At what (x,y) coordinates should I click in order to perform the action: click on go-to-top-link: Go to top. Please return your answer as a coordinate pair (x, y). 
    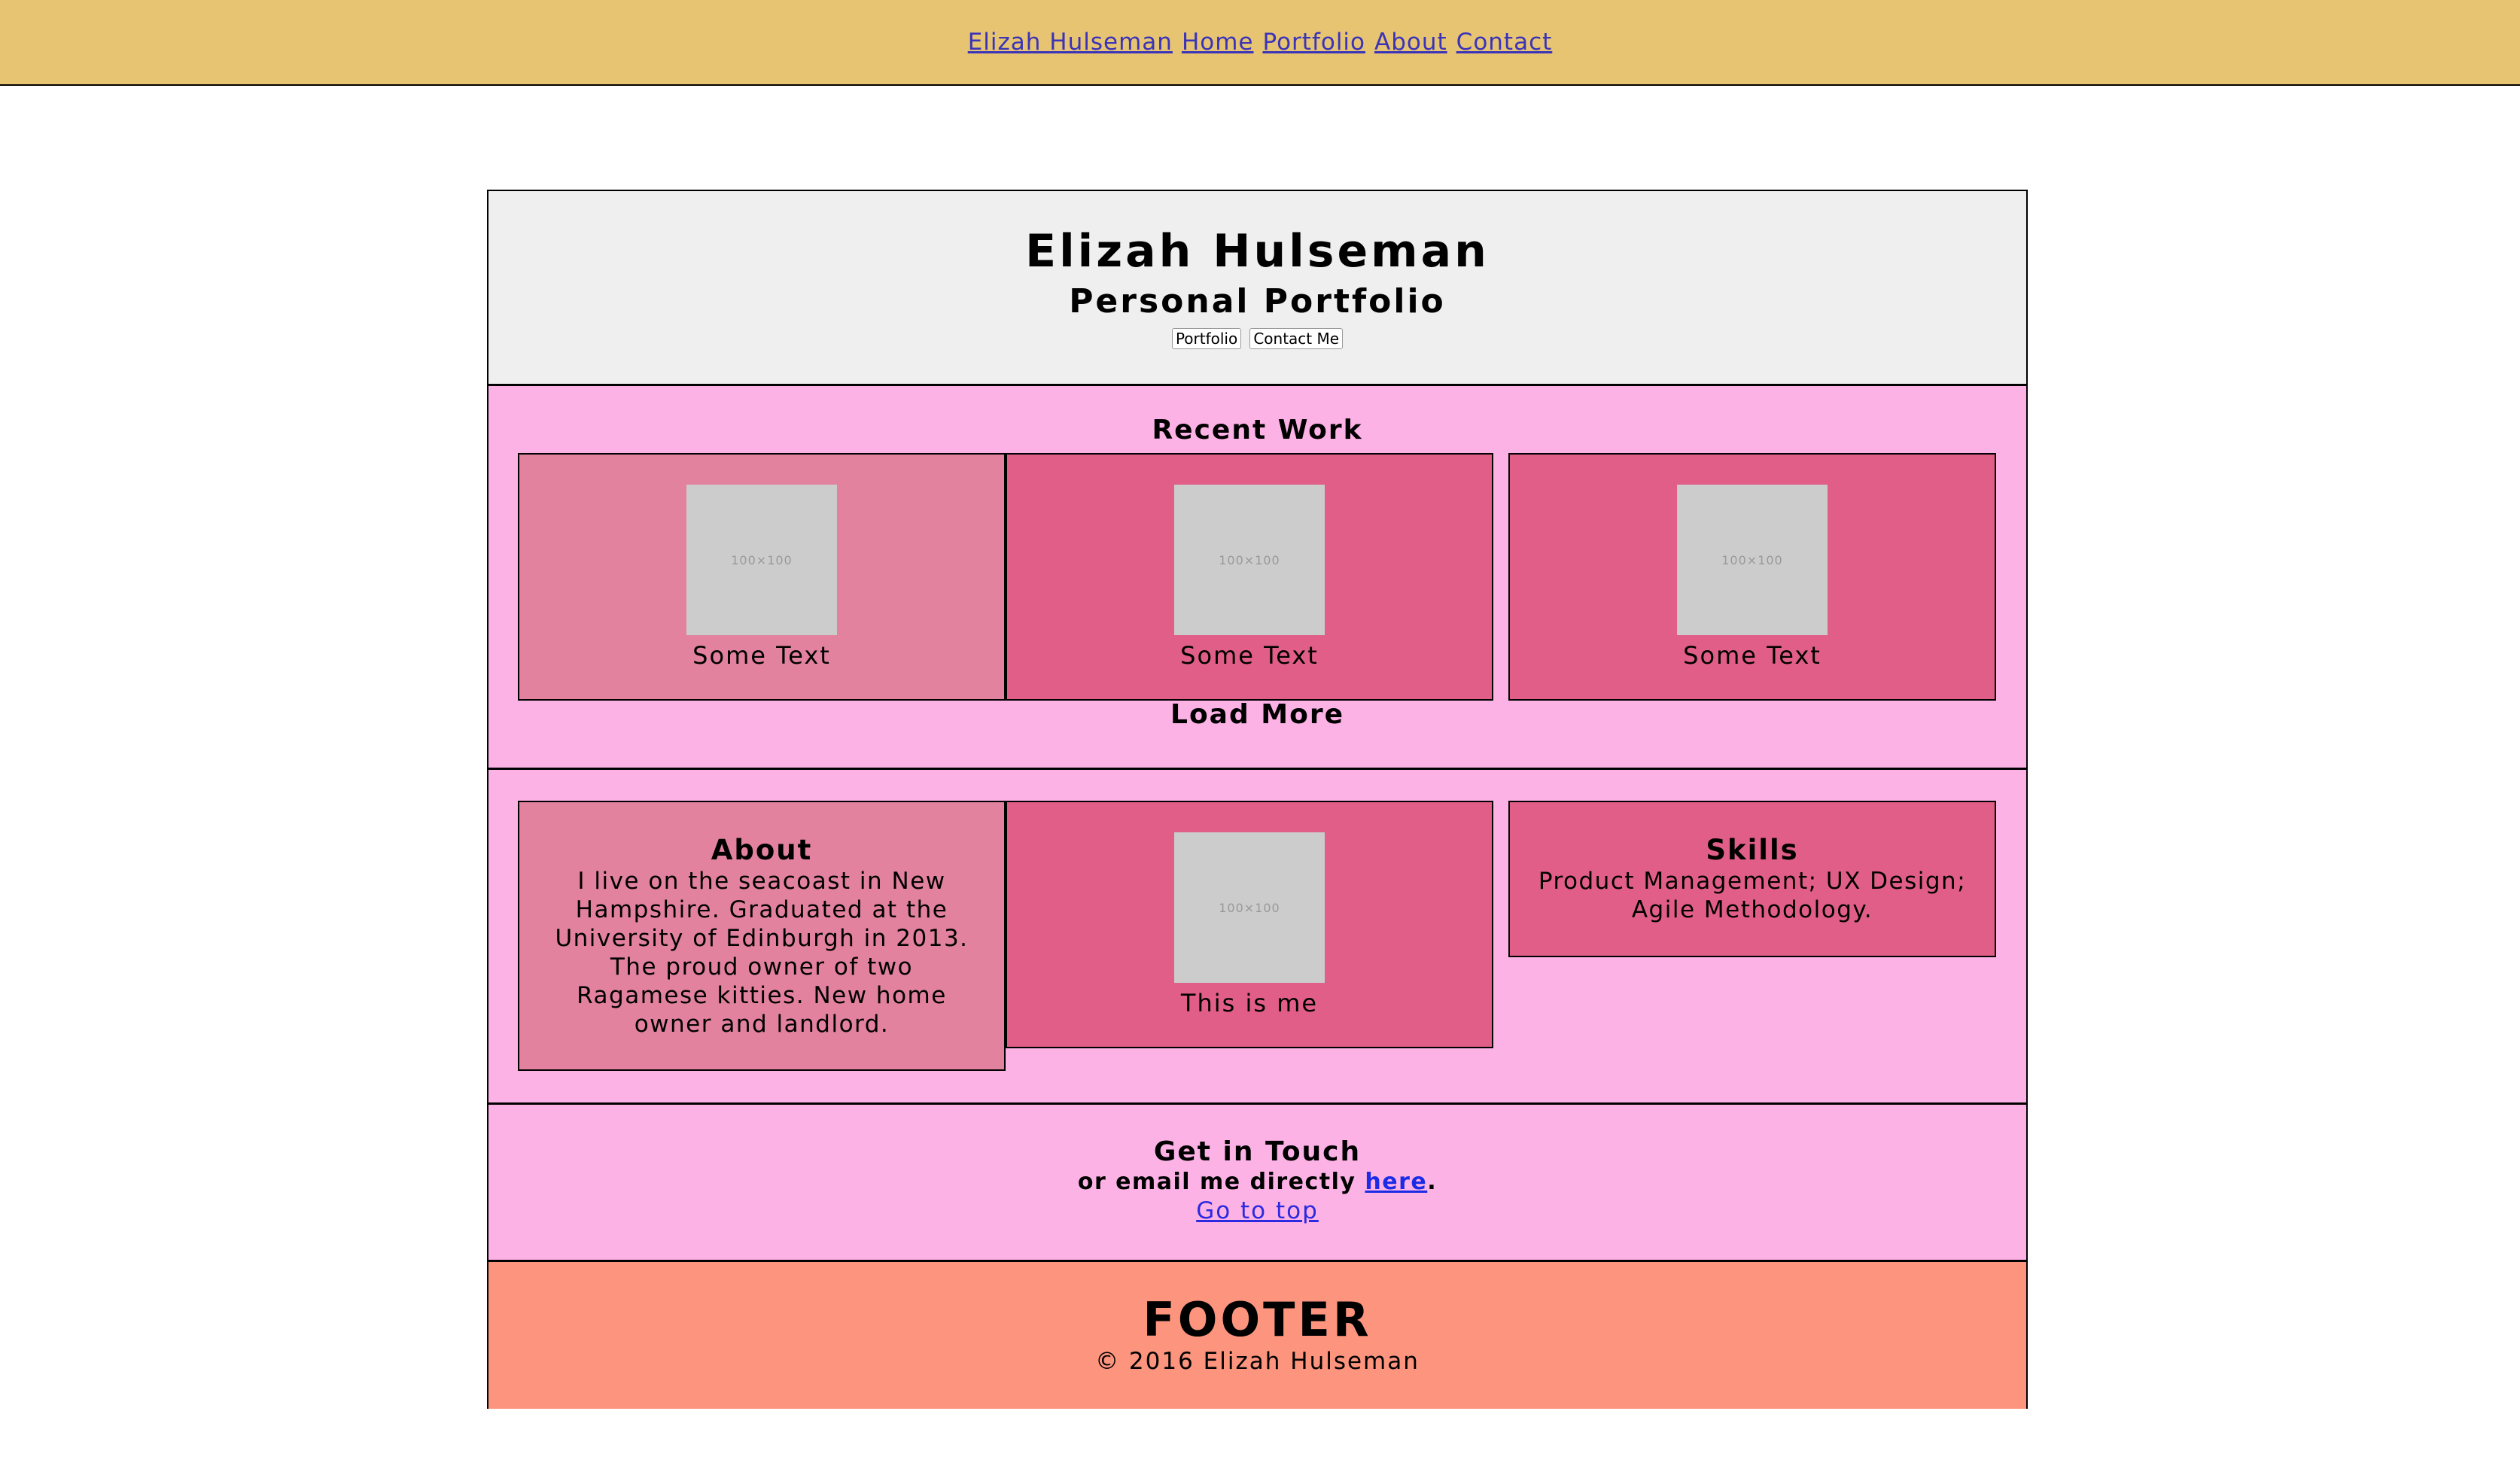
    Looking at the image, I should click on (1257, 1210).